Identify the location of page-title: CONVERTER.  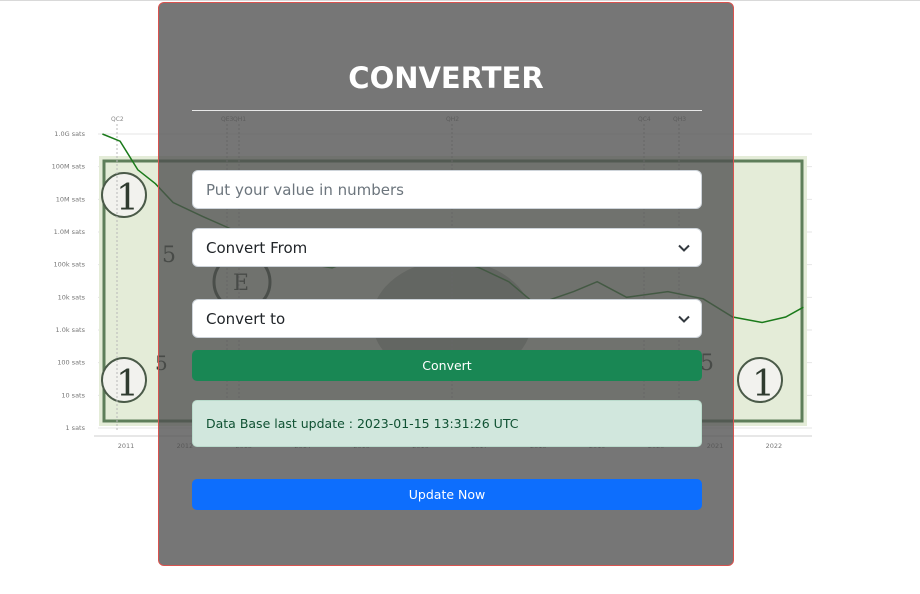
(446, 78).